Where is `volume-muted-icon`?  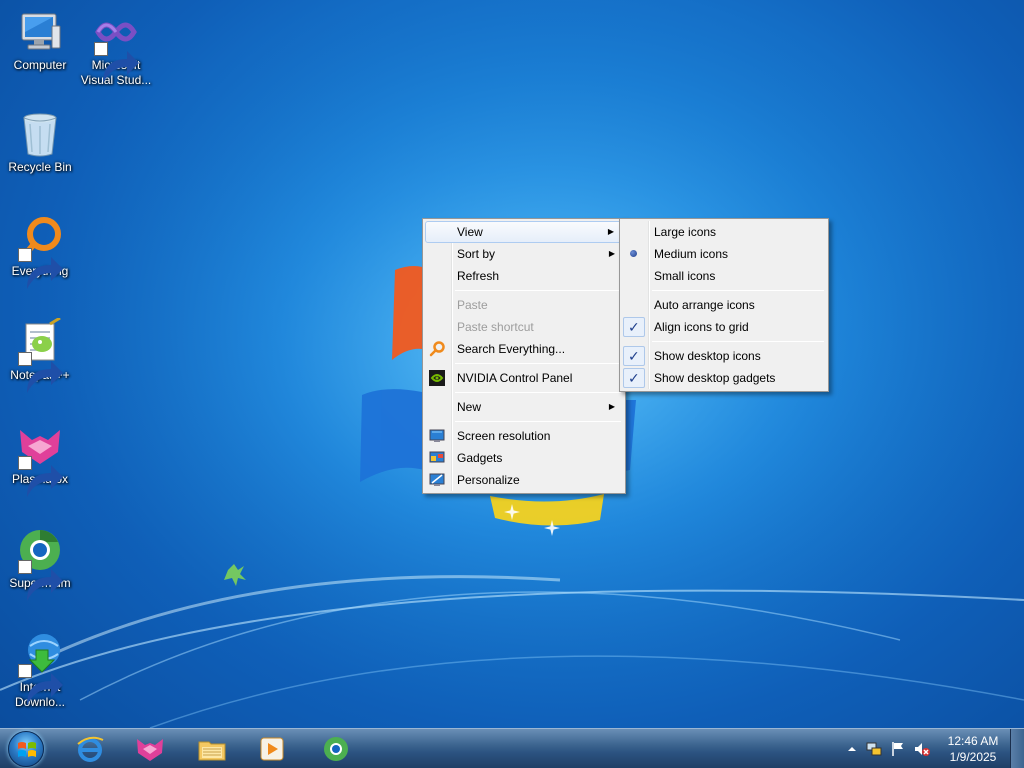 volume-muted-icon is located at coordinates (922, 749).